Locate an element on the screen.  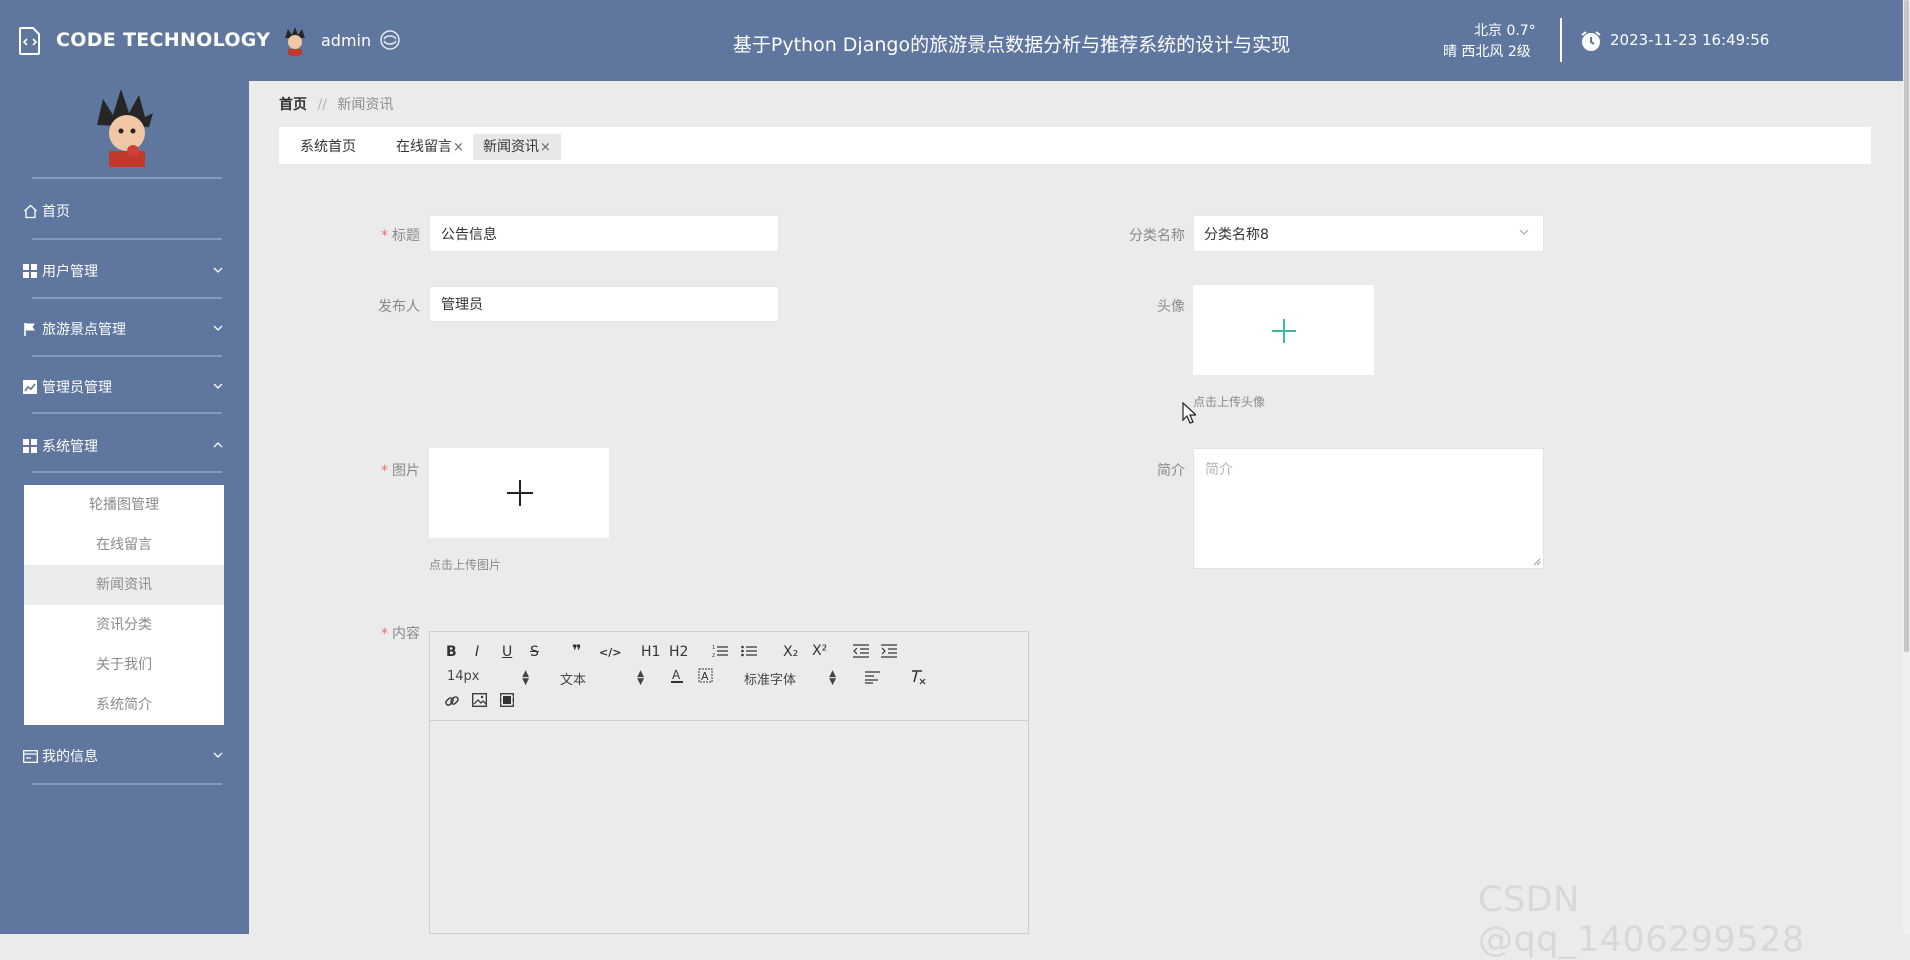
sidebar-item-label: 系统管理 is located at coordinates (70, 447).